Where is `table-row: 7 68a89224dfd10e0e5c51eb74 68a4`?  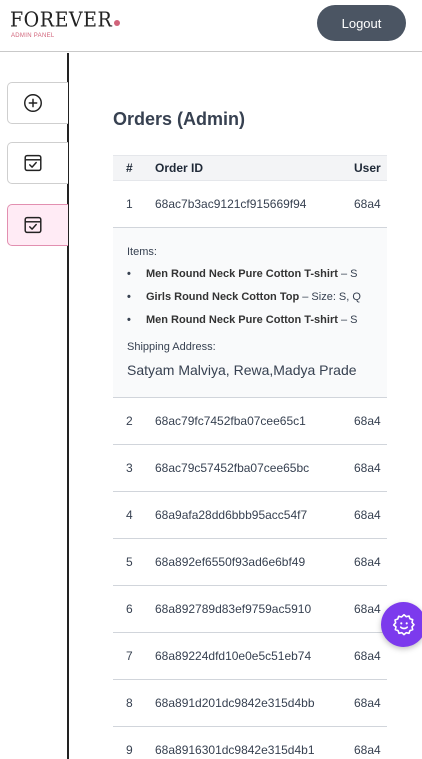 table-row: 7 68a89224dfd10e0e5c51eb74 68a4 is located at coordinates (250, 656).